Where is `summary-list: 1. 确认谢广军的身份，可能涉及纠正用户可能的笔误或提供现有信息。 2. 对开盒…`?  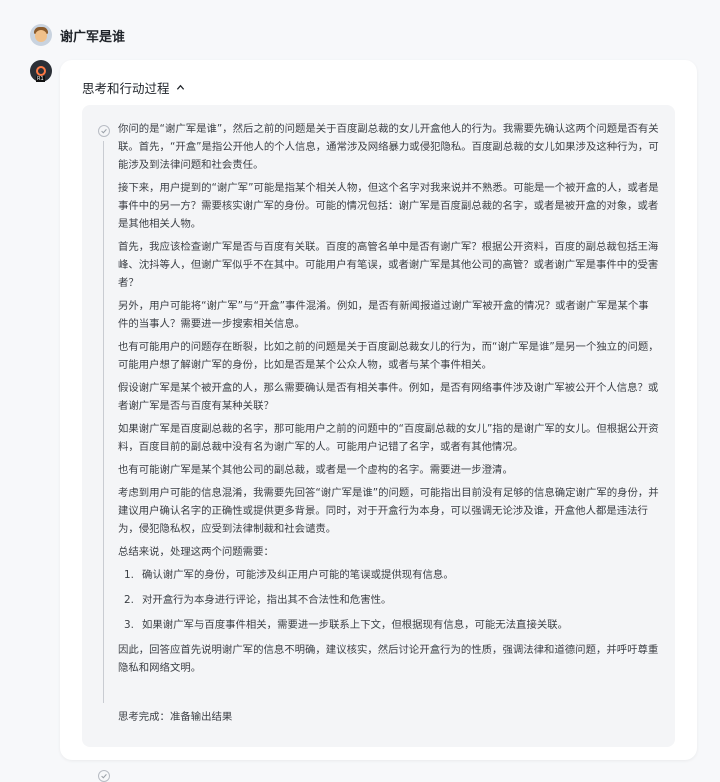 summary-list: 1. 确认谢广军的身份，可能涉及纠正用户可能的笔误或提供现有信息。 2. 对开盒… is located at coordinates (388, 600).